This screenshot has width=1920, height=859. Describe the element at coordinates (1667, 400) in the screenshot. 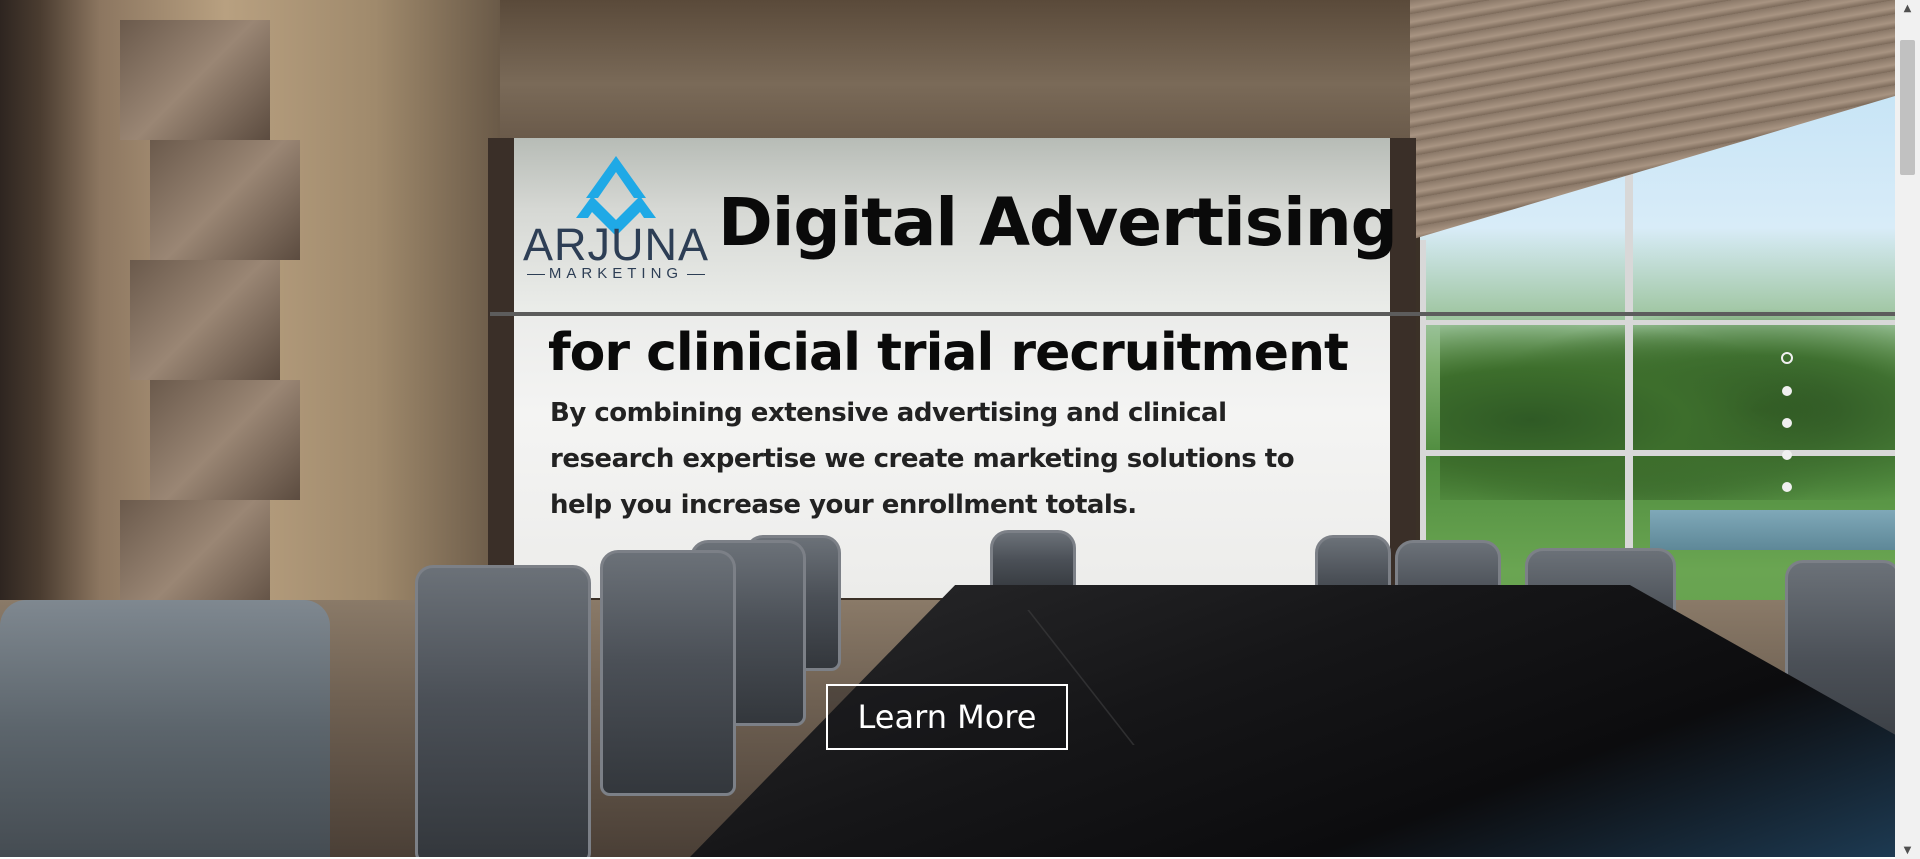

I see `background-trees` at that location.